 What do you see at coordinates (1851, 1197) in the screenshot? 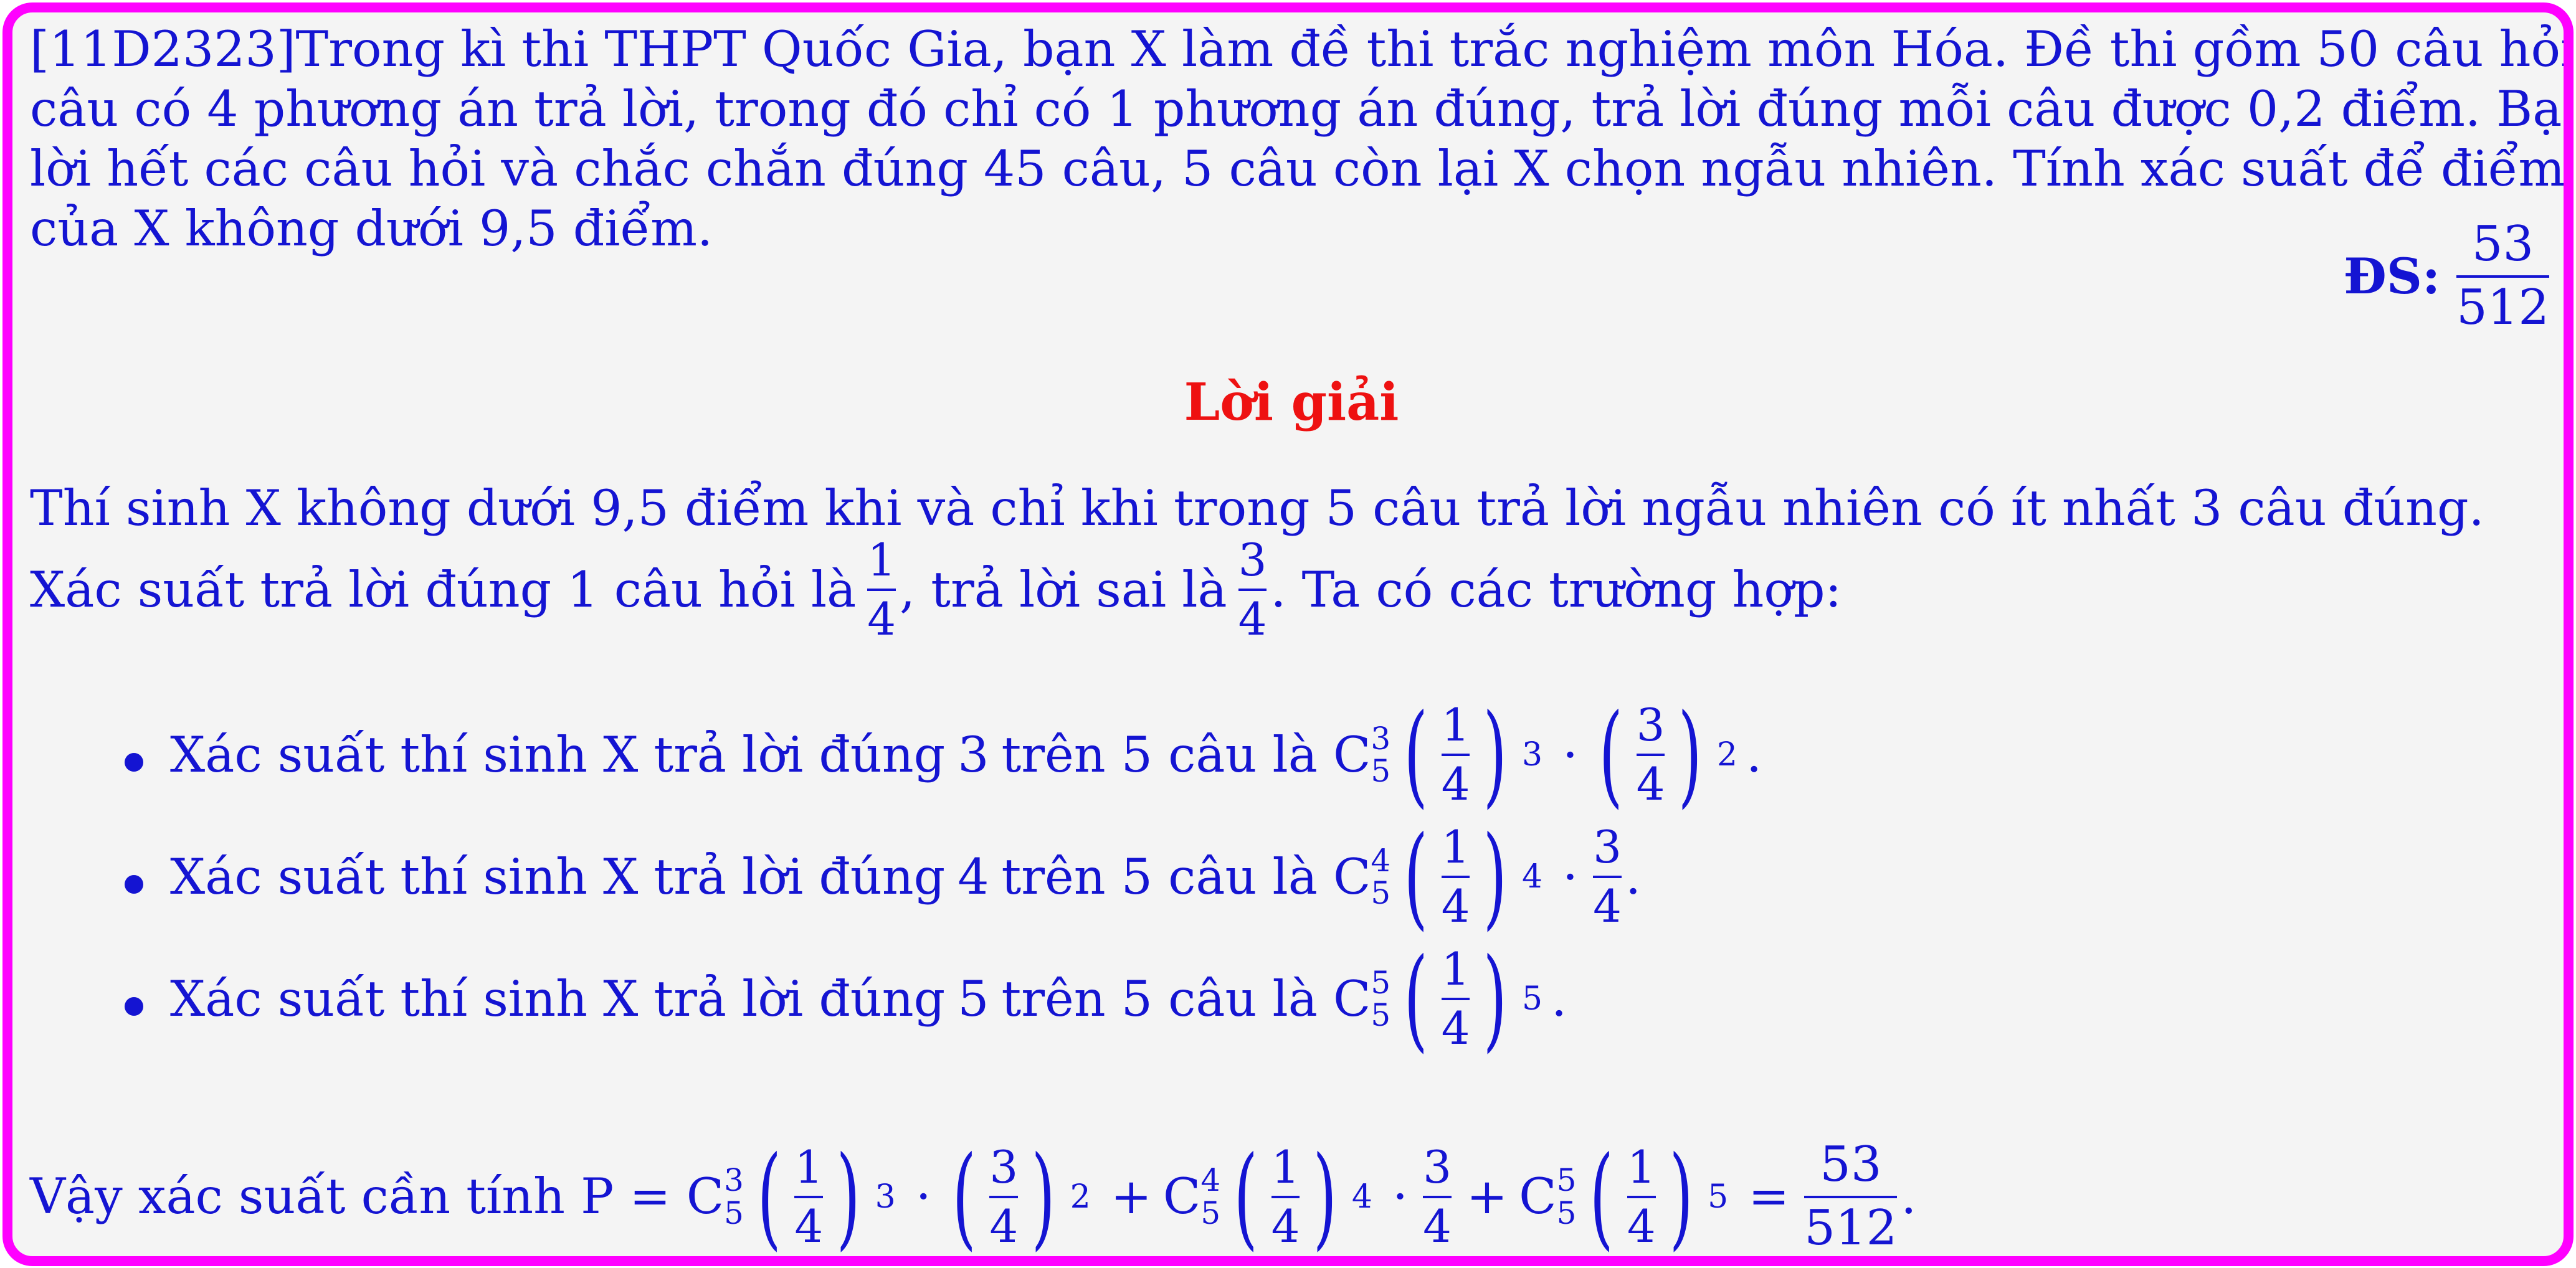
I see `final-fraction: 53 512` at bounding box center [1851, 1197].